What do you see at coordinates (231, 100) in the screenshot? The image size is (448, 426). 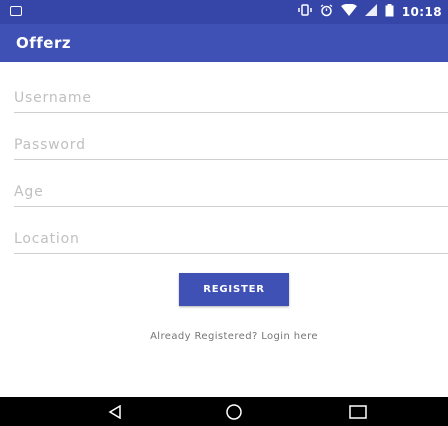 I see `username-field` at bounding box center [231, 100].